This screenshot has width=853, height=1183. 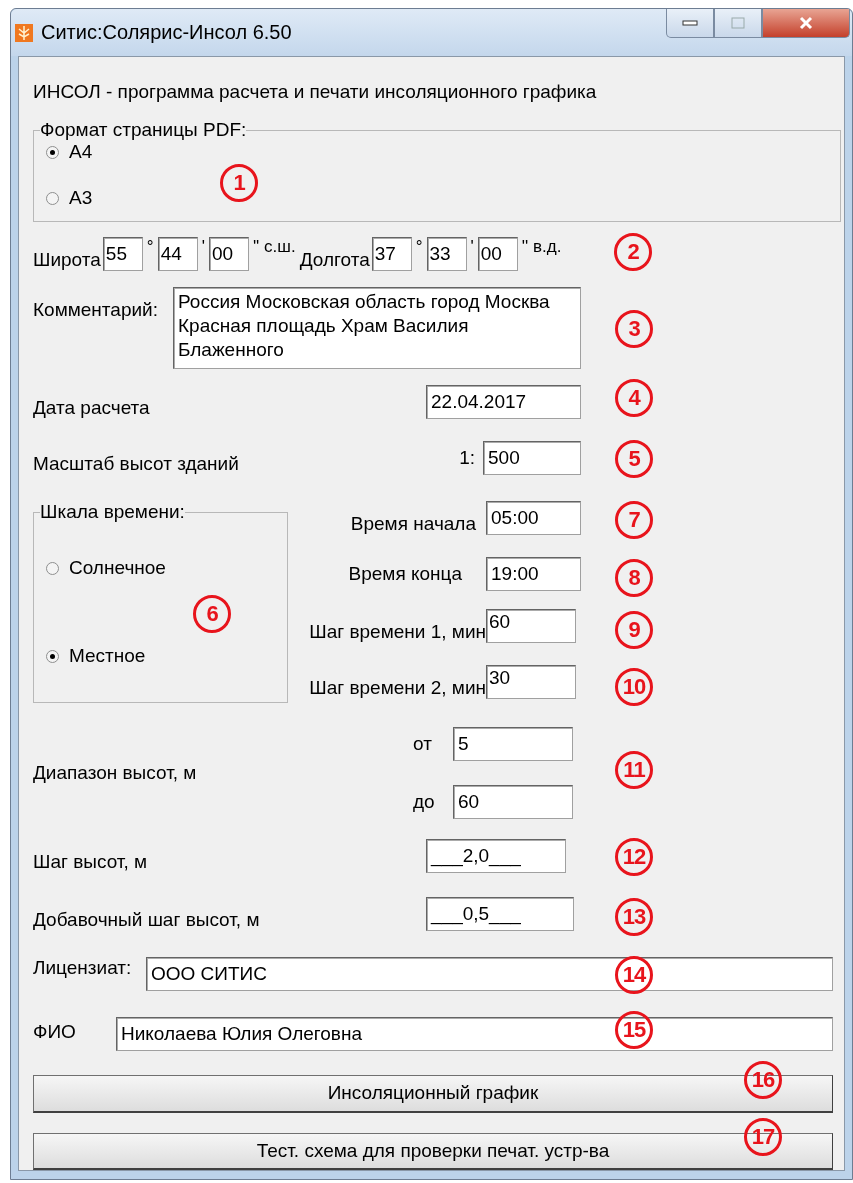 What do you see at coordinates (503, 402) in the screenshot?
I see `date-field: 22.04.2017` at bounding box center [503, 402].